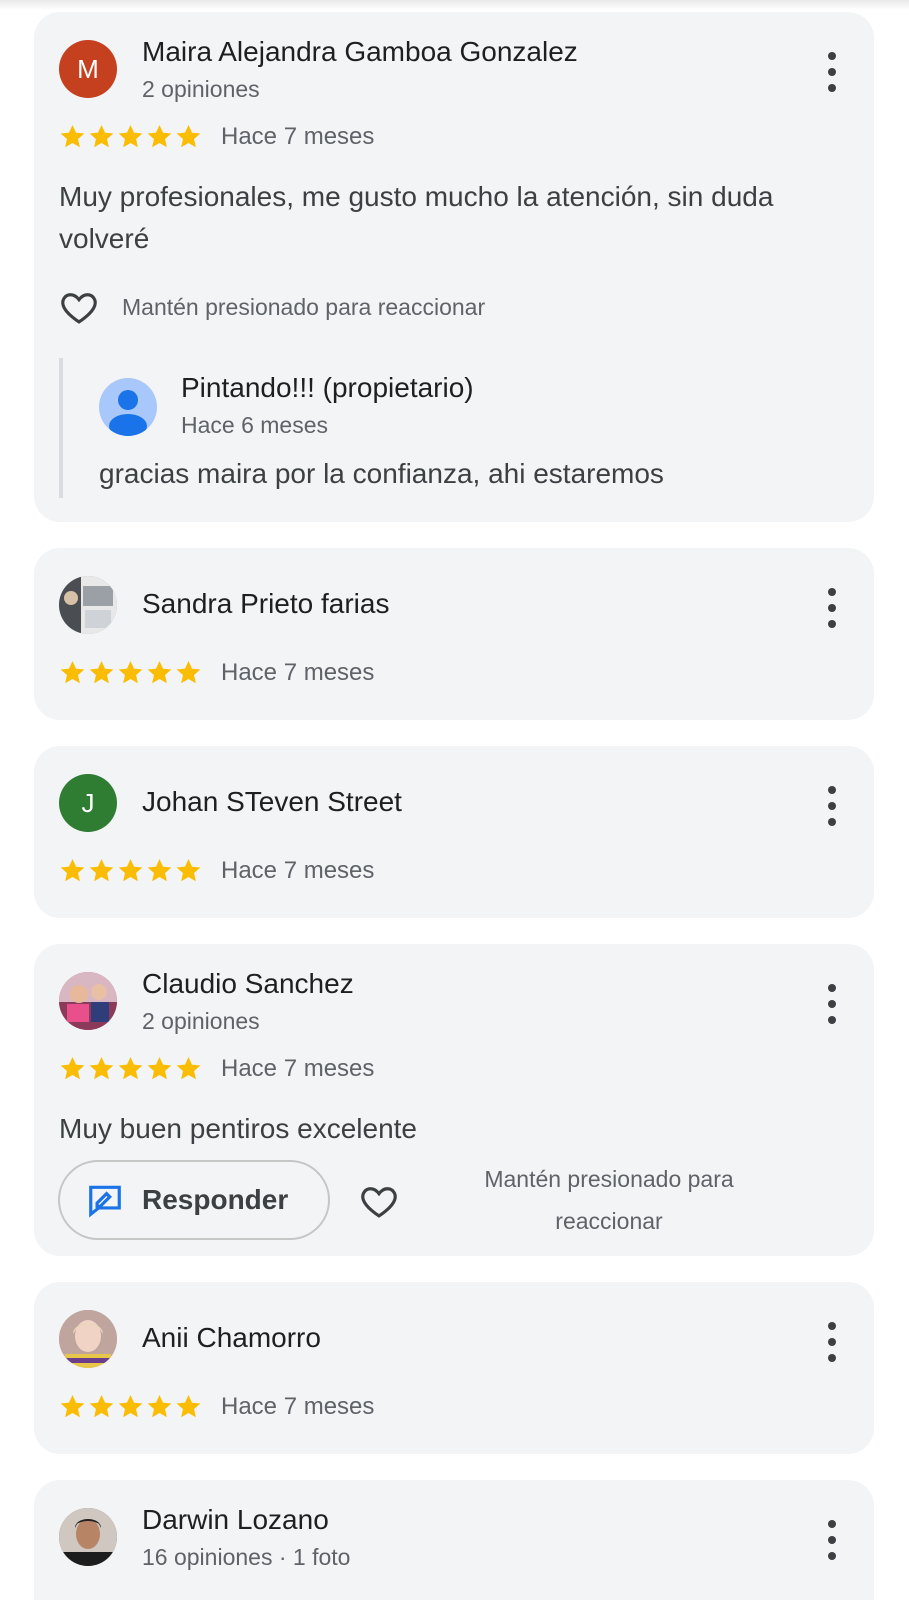 This screenshot has width=909, height=1600. I want to click on react-row: Mantén presionado para reaccionar, so click(270, 307).